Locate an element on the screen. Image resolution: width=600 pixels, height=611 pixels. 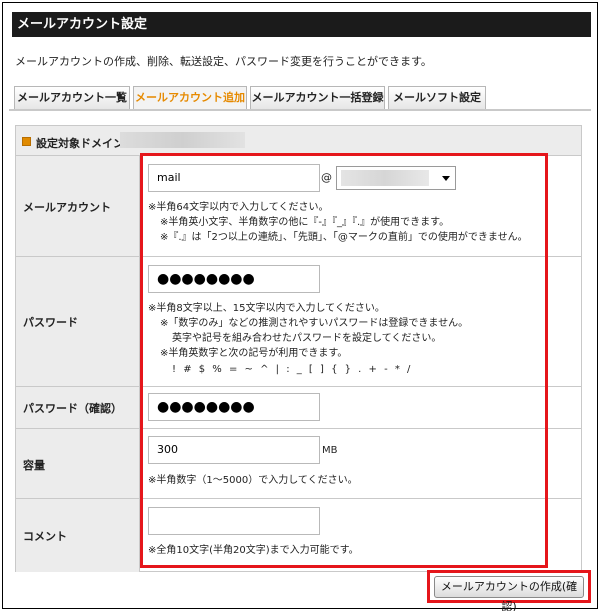
password-label: パスワード is located at coordinates (50, 322).